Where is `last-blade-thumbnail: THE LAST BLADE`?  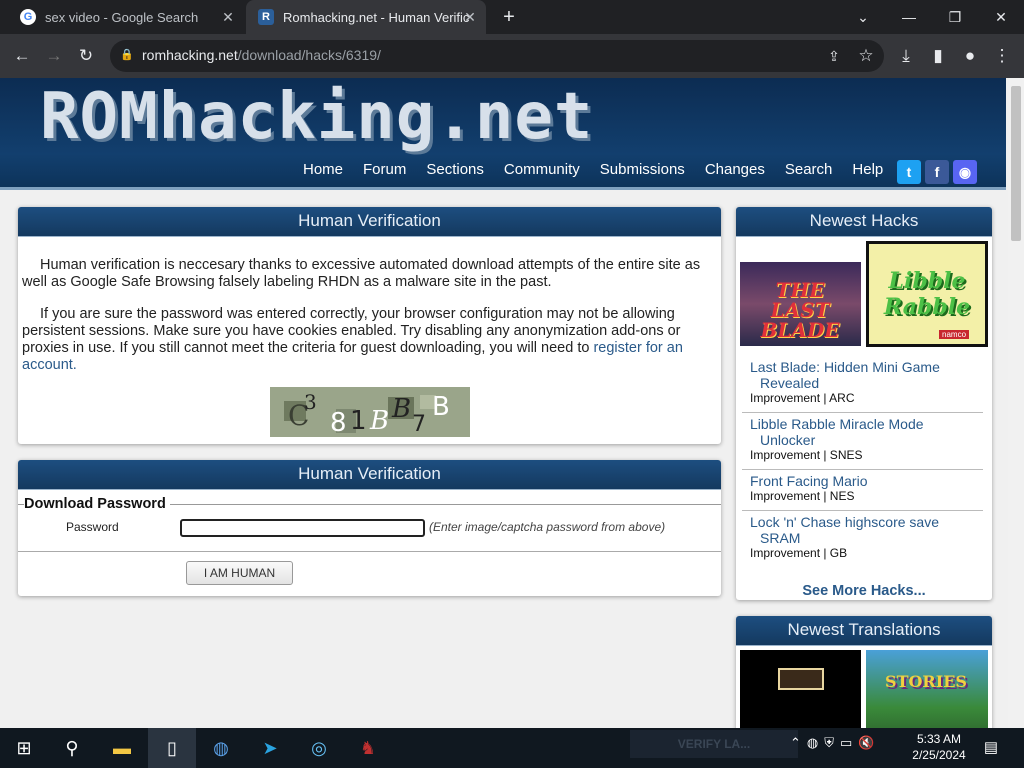 last-blade-thumbnail: THE LAST BLADE is located at coordinates (800, 304).